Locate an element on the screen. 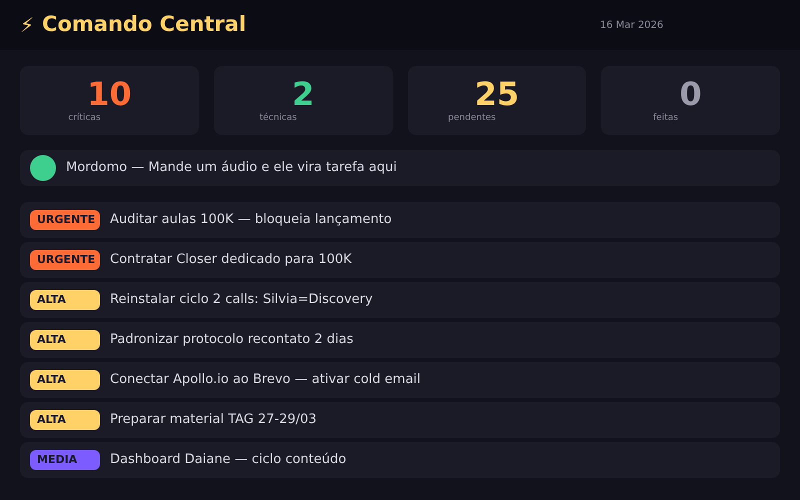 The height and width of the screenshot is (500, 800). stat-value: 2 is located at coordinates (303, 94).